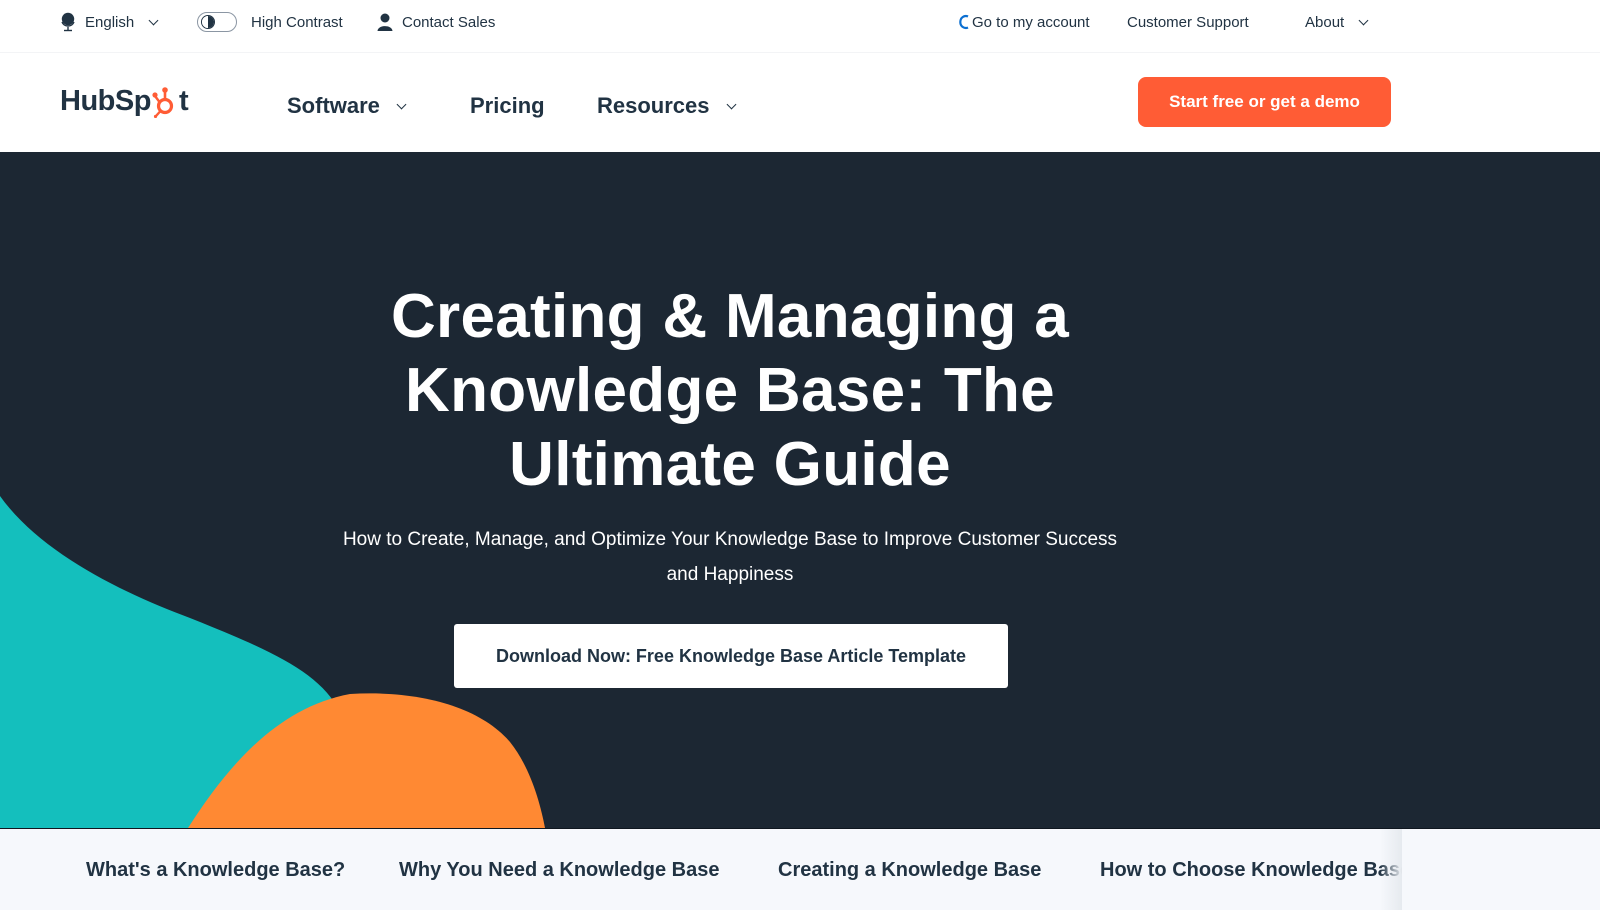 The width and height of the screenshot is (1600, 910). Describe the element at coordinates (105, 100) in the screenshot. I see `logo-text-start: HubSp` at that location.